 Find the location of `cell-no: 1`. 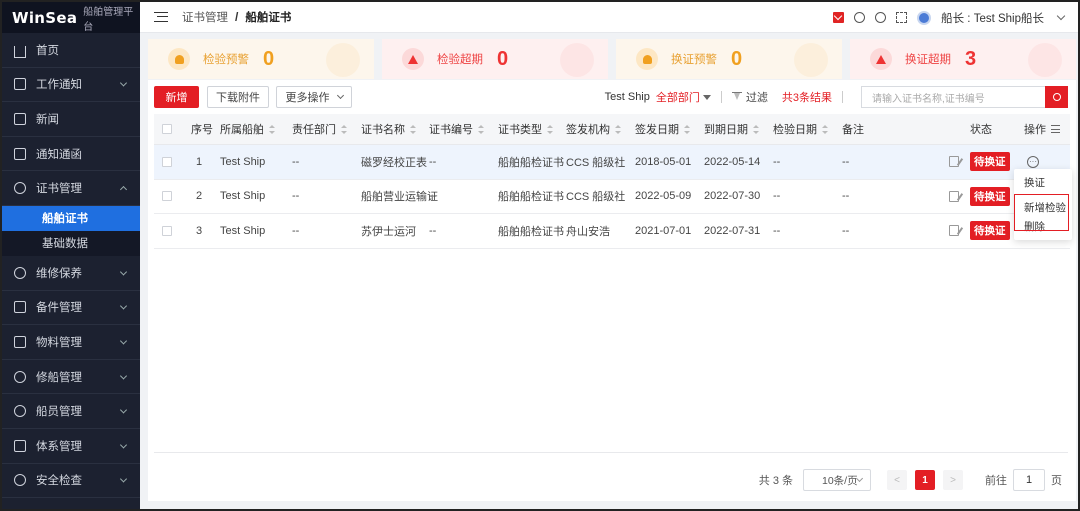

cell-no: 1 is located at coordinates (199, 161).